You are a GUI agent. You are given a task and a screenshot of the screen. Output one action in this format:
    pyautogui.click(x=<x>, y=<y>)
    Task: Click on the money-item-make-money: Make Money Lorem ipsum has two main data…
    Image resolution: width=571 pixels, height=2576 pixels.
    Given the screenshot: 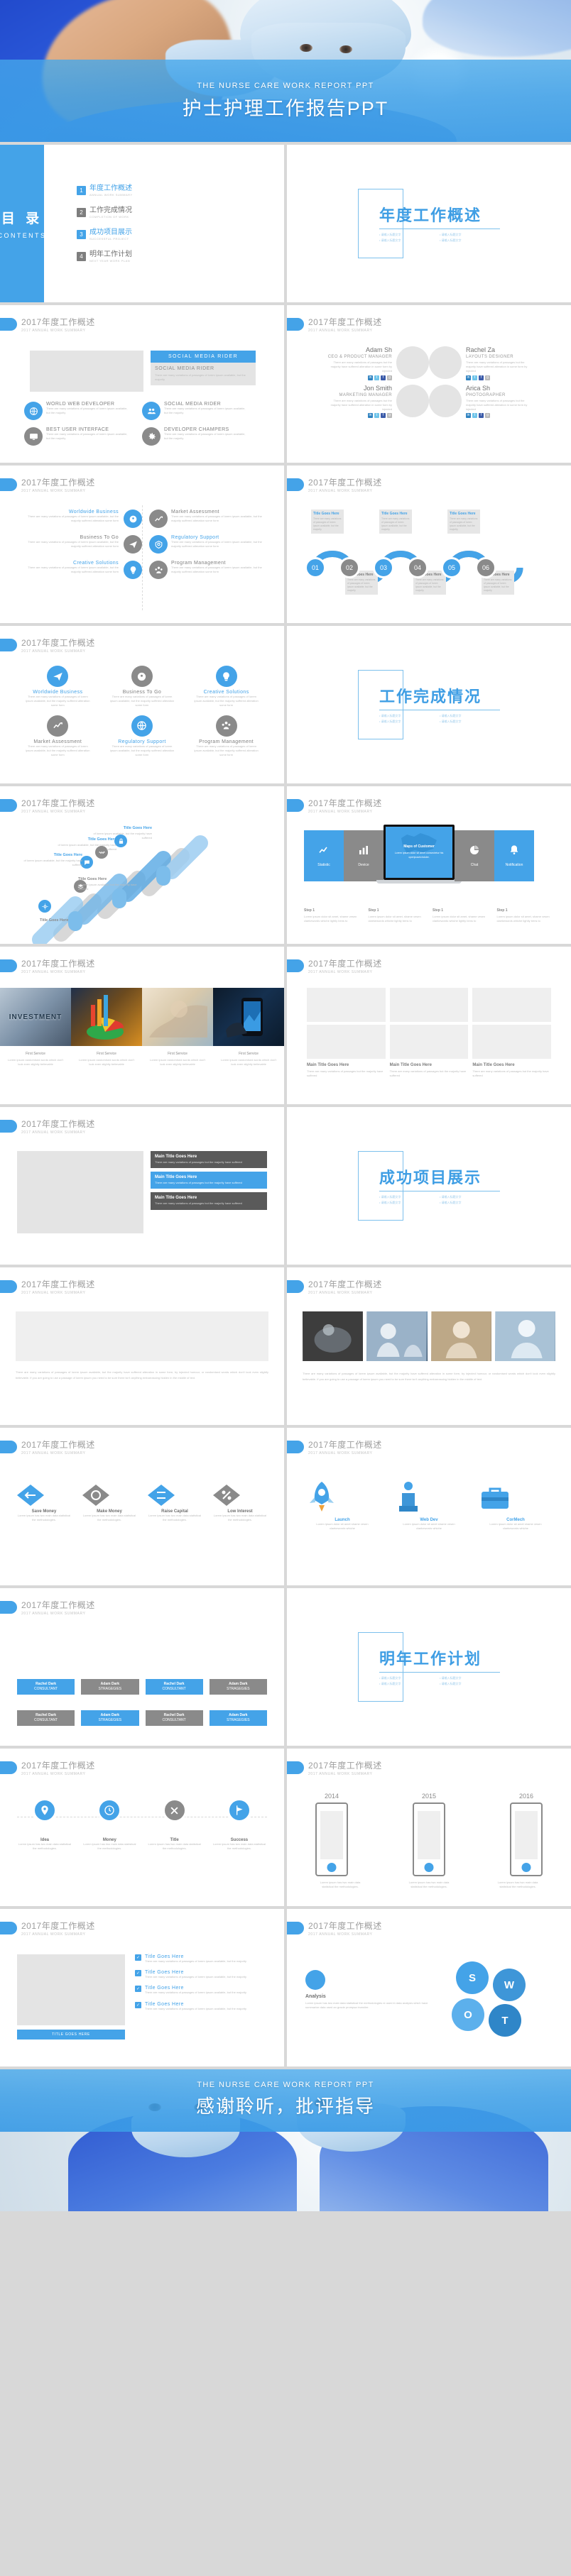 What is the action you would take?
    pyautogui.click(x=109, y=1502)
    